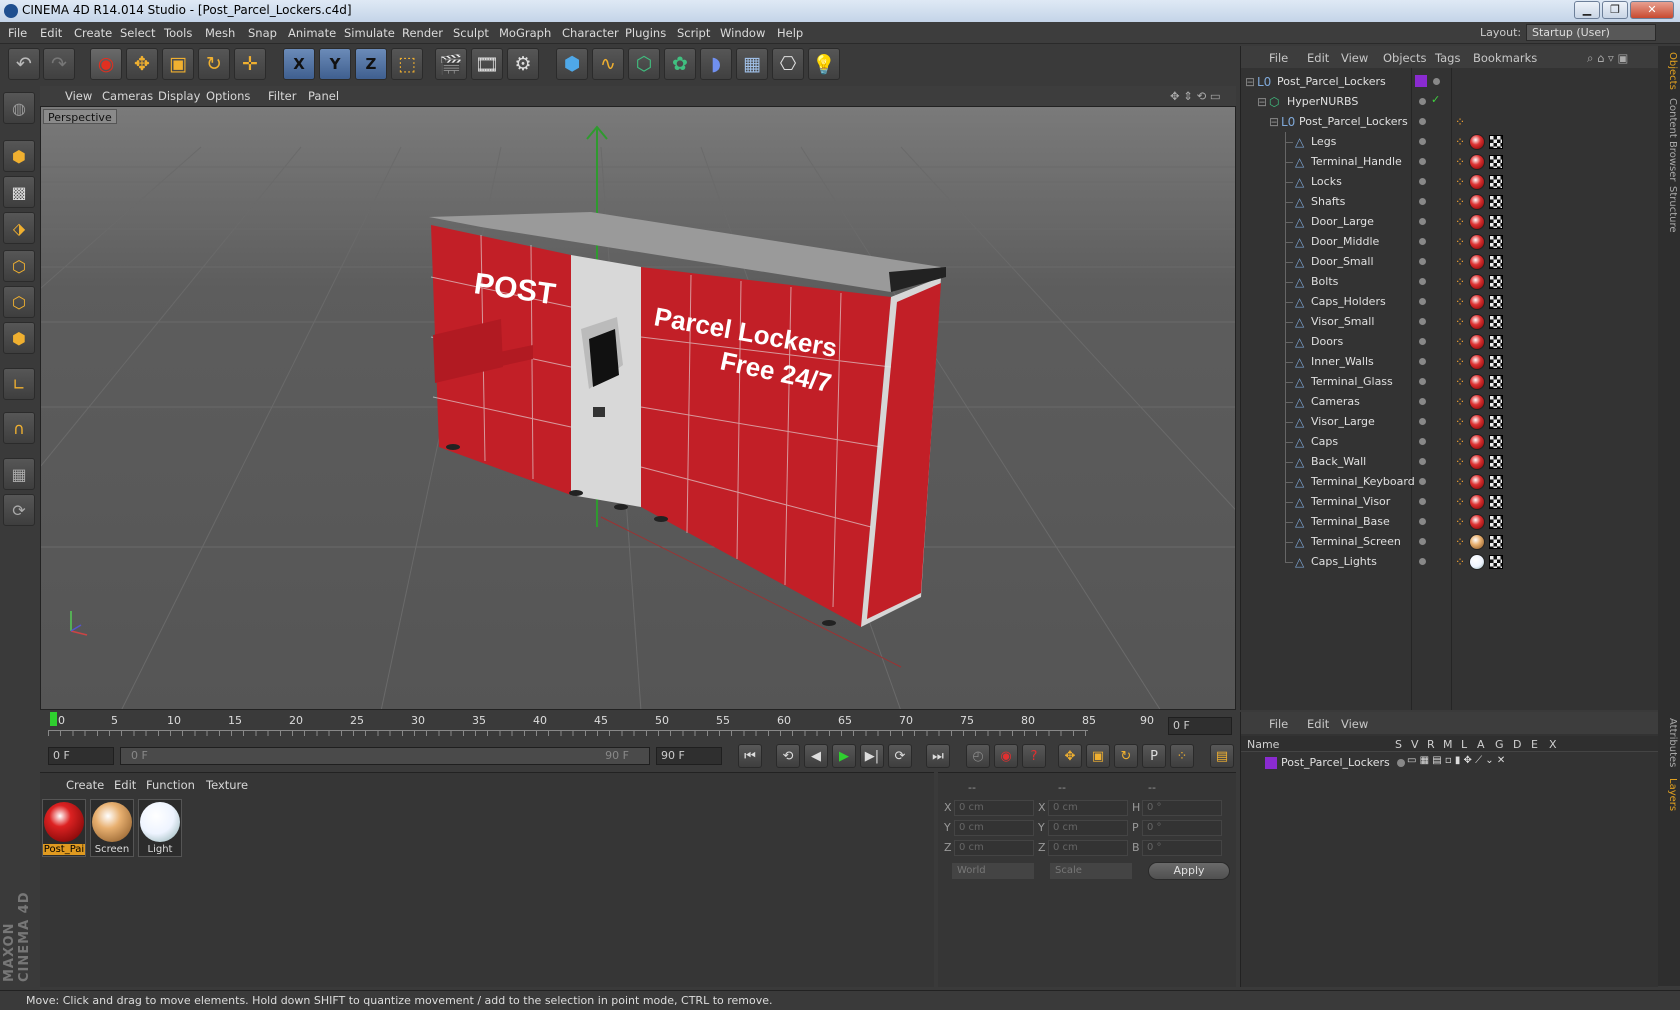  I want to click on material-menu-function: Function, so click(170, 785).